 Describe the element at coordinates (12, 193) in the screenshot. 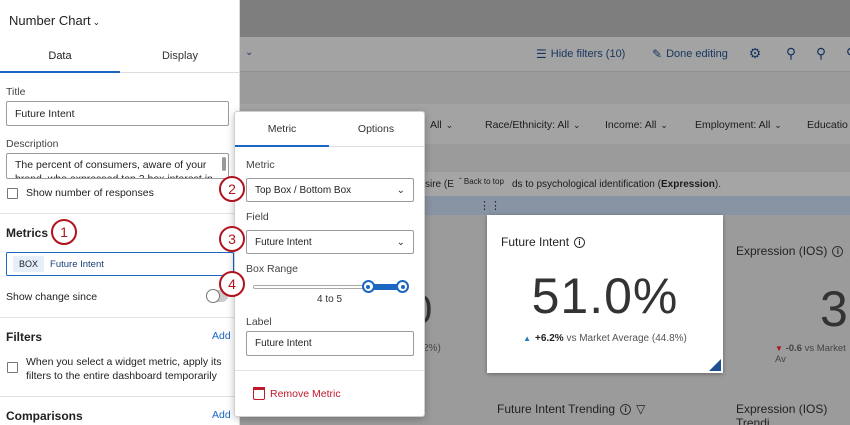

I see `show-responses-checkbox` at that location.